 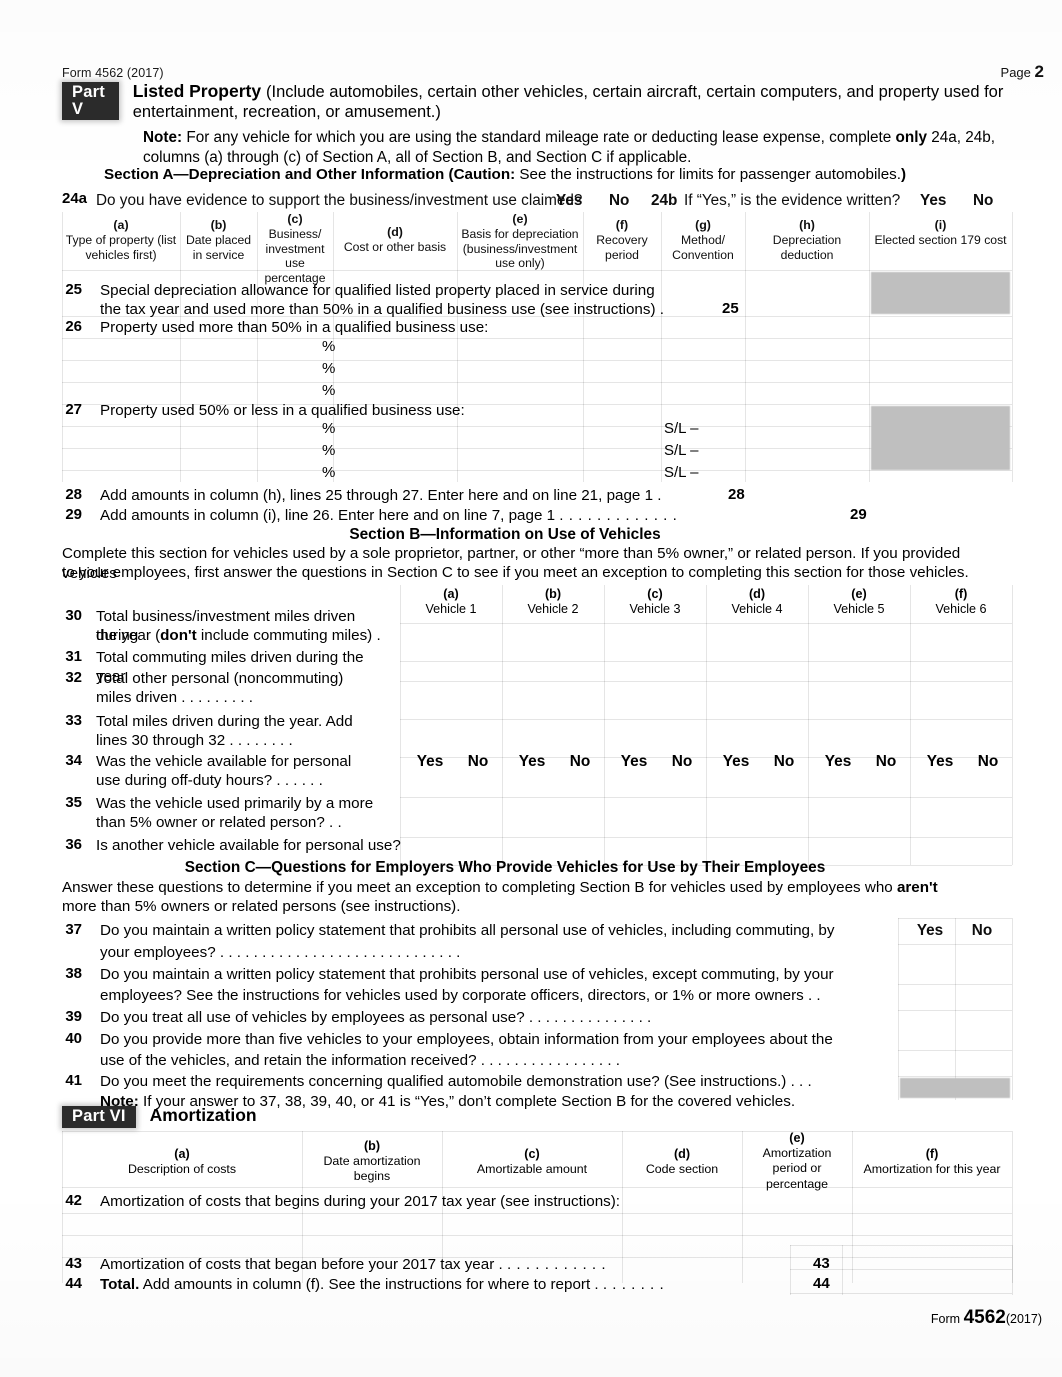 I want to click on line-40-number: 40, so click(x=73, y=1038).